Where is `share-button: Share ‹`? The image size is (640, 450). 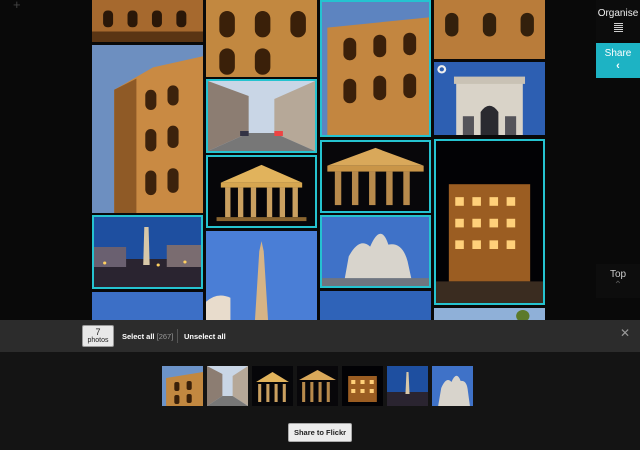 share-button: Share ‹ is located at coordinates (618, 60).